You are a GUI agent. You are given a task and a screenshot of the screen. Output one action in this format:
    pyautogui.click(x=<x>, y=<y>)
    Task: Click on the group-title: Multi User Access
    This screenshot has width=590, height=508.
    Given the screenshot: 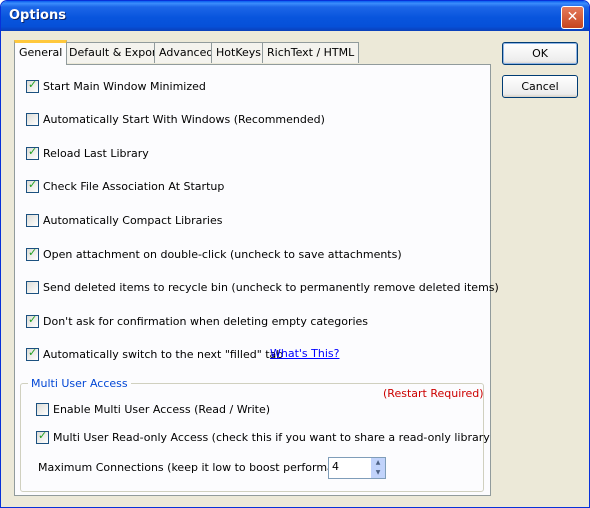 What is the action you would take?
    pyautogui.click(x=79, y=383)
    